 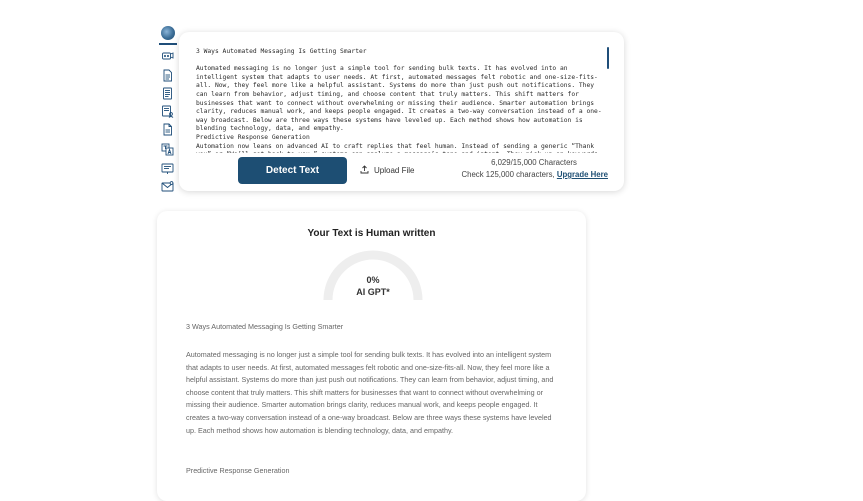 What do you see at coordinates (167, 186) in the screenshot?
I see `mail-icon` at bounding box center [167, 186].